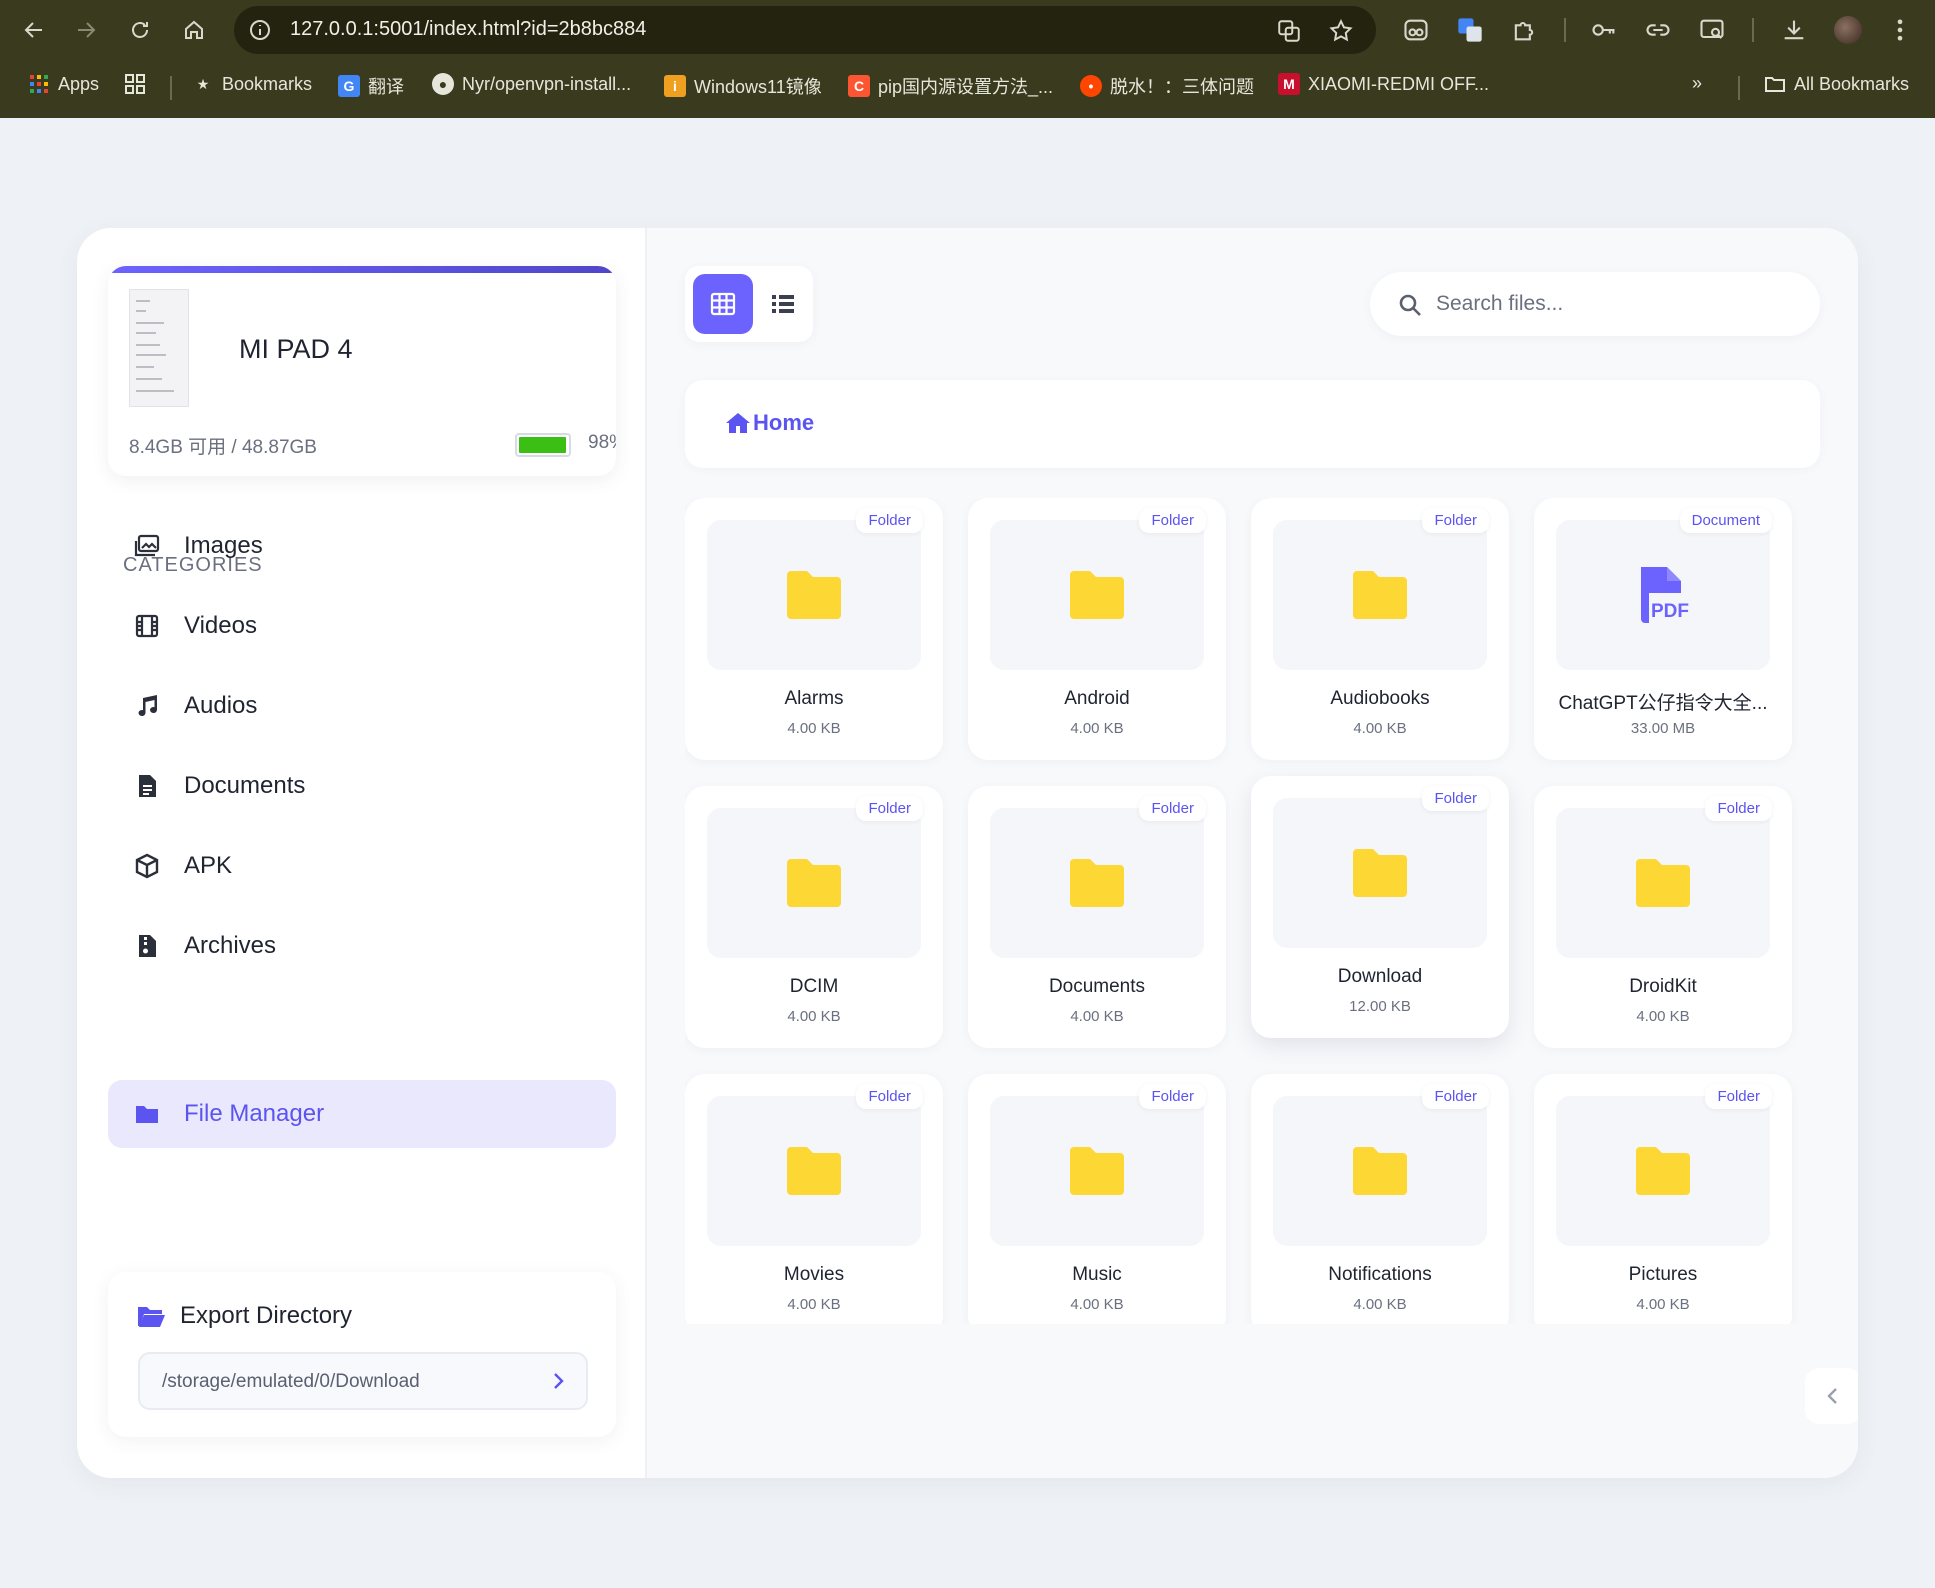 The height and width of the screenshot is (1588, 1935). I want to click on profile-avatar, so click(1848, 30).